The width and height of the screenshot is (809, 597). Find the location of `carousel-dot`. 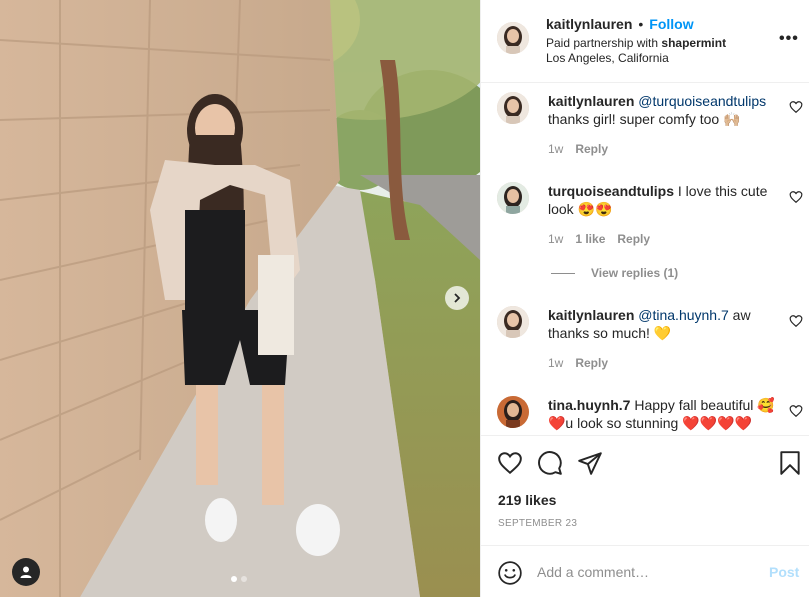

carousel-dot is located at coordinates (244, 579).